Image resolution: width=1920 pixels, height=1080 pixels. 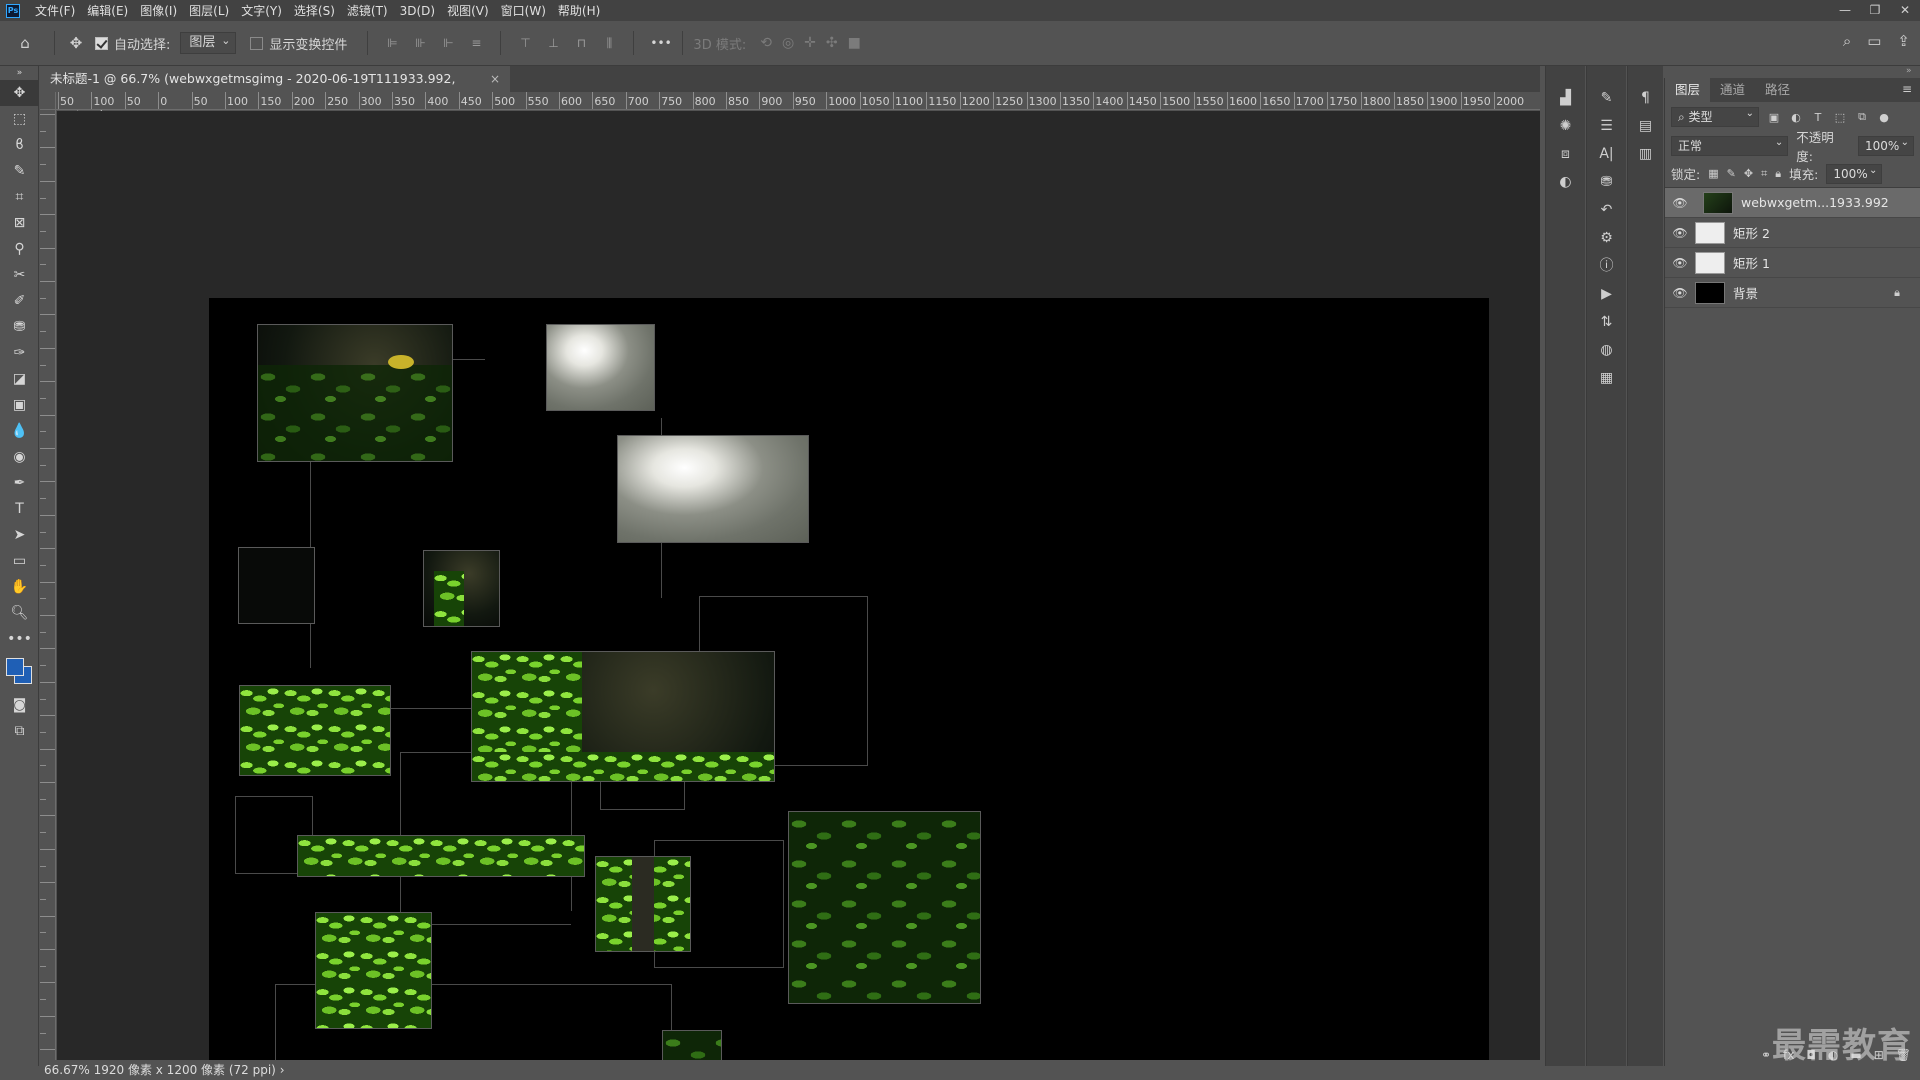 I want to click on menu-view: 视图(V), so click(x=468, y=10).